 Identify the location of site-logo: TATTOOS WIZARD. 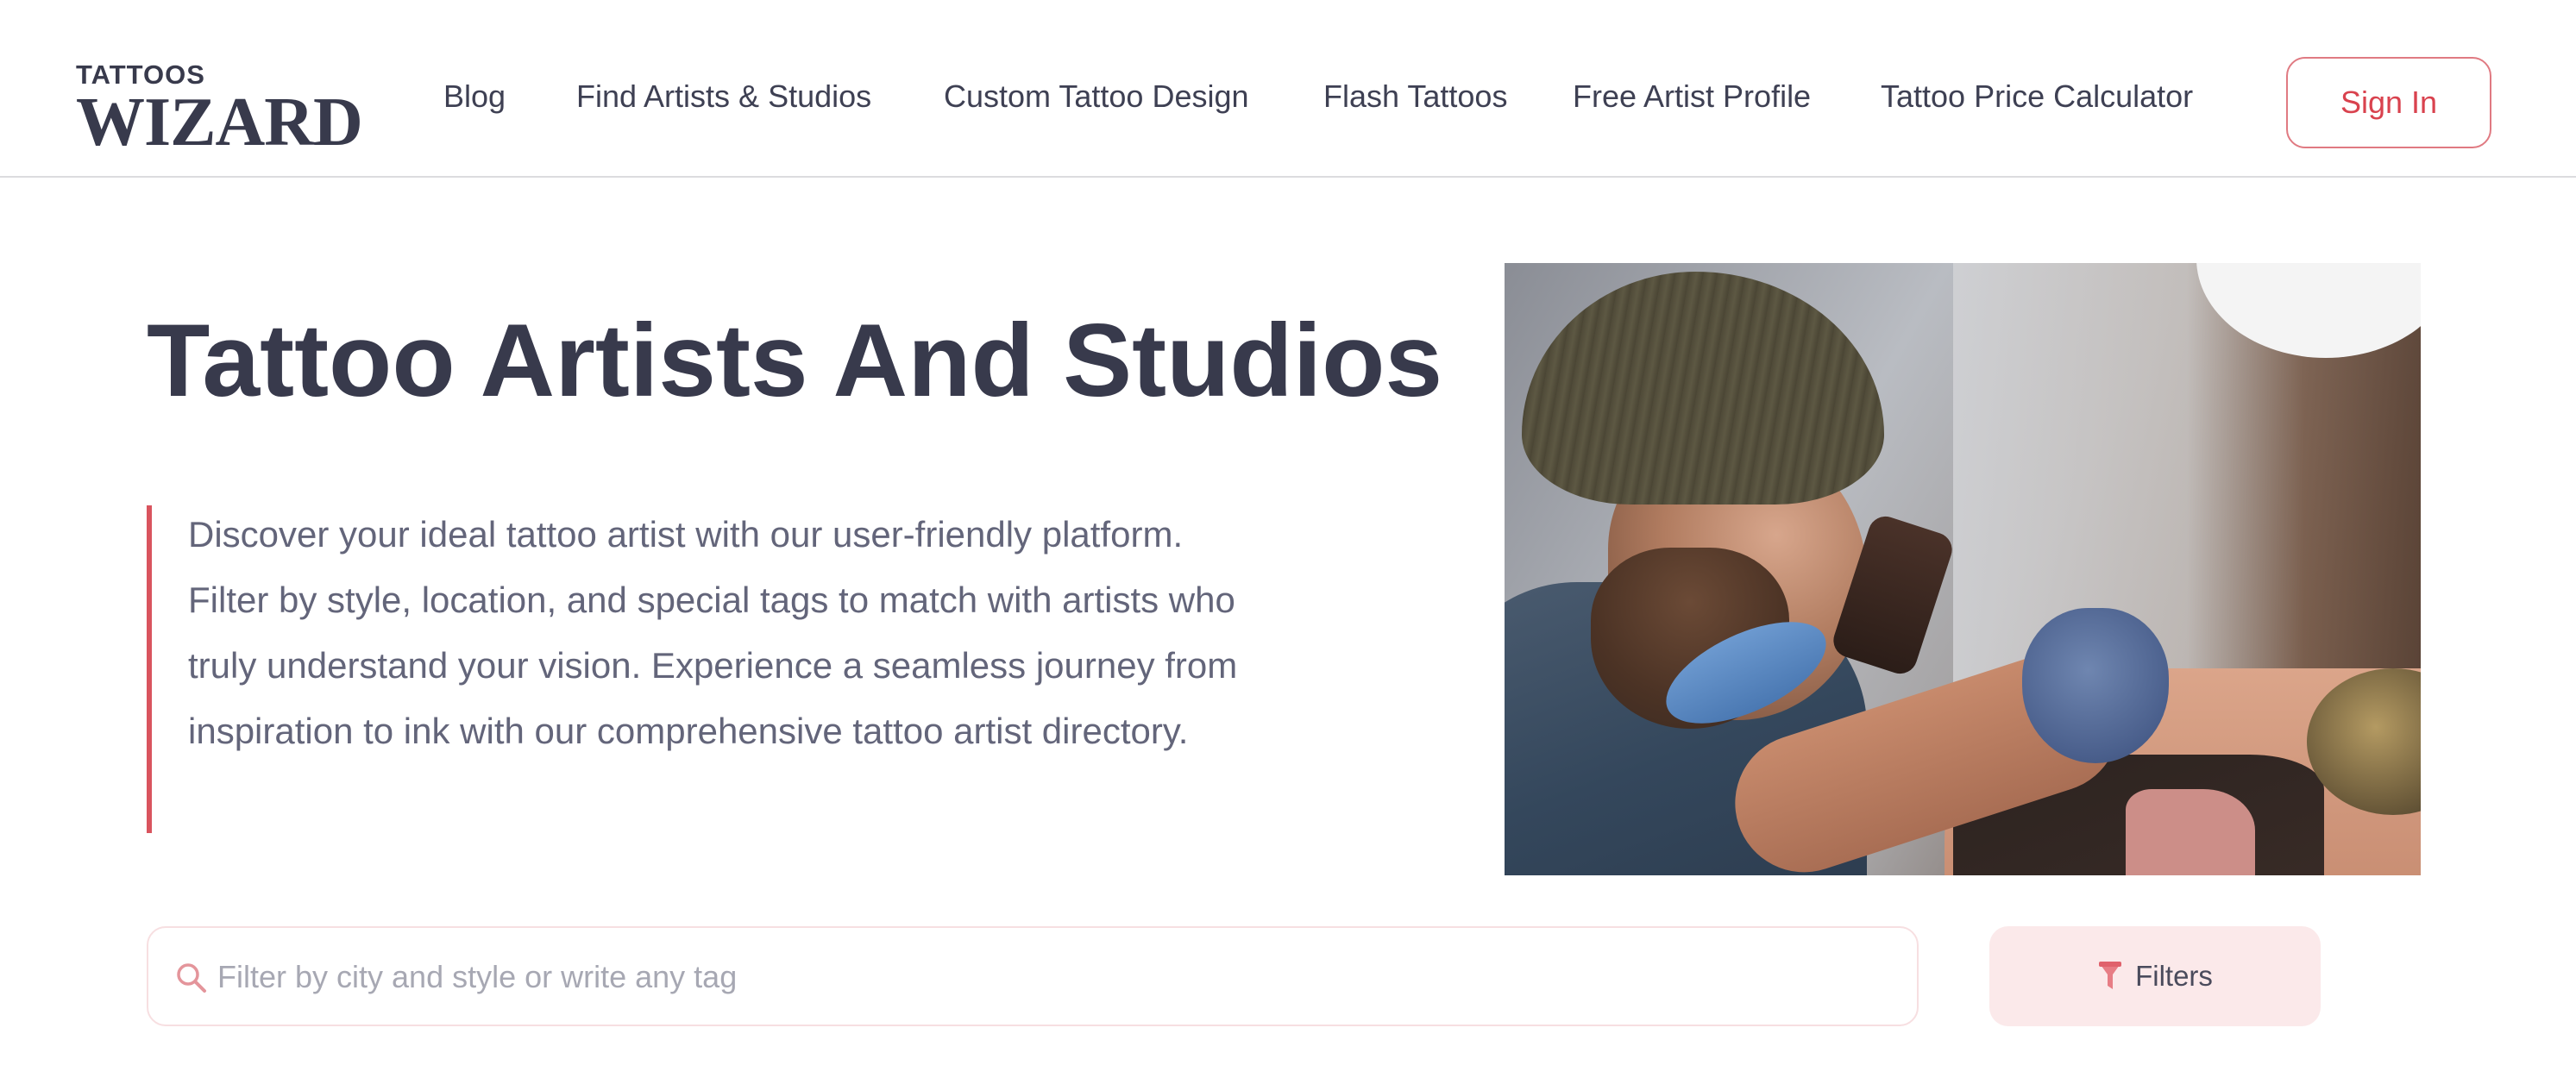
(219, 109).